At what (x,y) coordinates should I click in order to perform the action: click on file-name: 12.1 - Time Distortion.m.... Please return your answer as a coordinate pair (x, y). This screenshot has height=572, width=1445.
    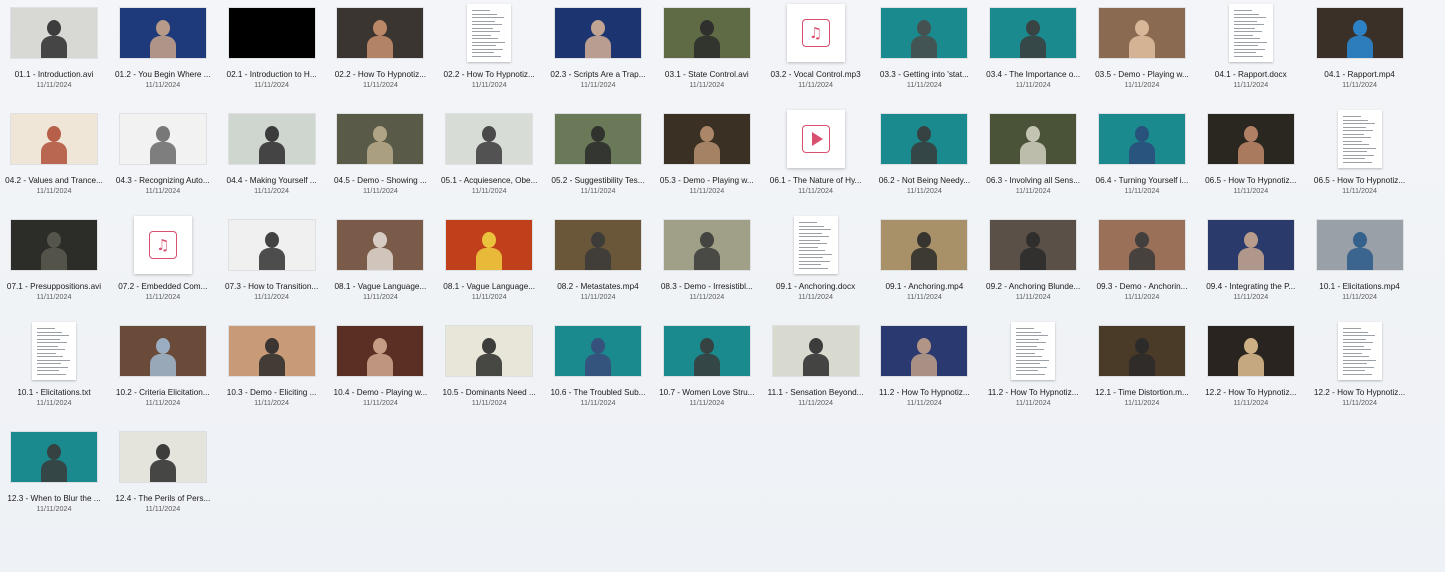
    Looking at the image, I should click on (1142, 392).